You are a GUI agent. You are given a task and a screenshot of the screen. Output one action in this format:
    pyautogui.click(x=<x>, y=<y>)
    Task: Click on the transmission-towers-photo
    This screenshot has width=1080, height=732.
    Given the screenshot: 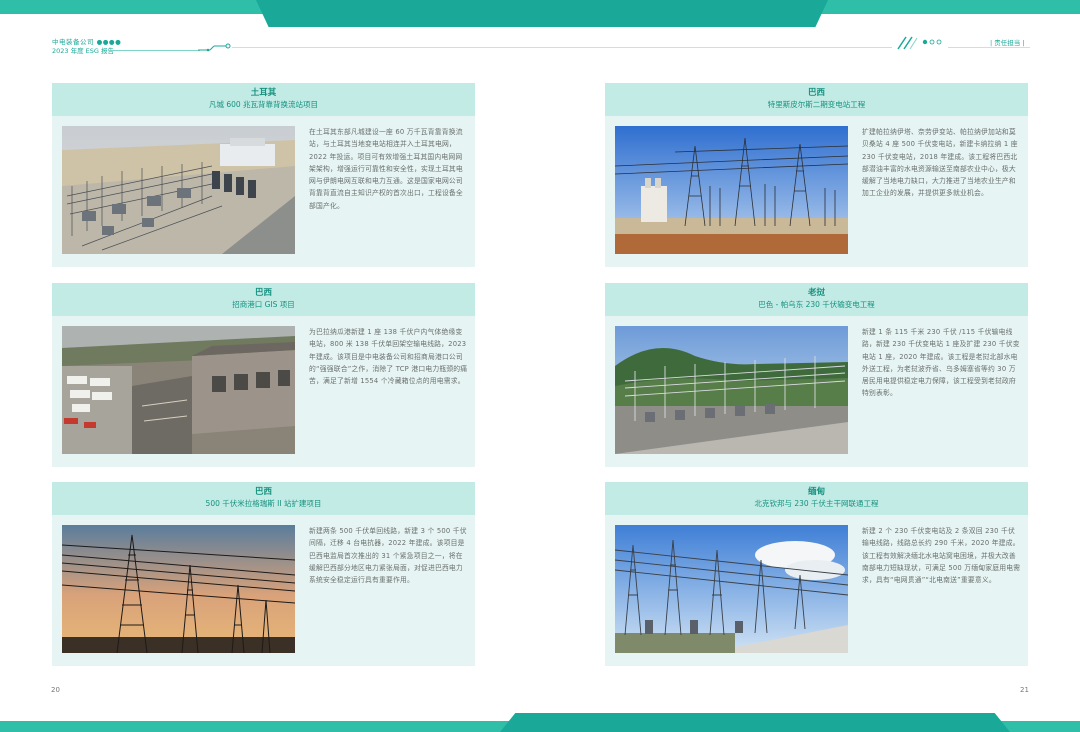 What is the action you would take?
    pyautogui.click(x=178, y=589)
    